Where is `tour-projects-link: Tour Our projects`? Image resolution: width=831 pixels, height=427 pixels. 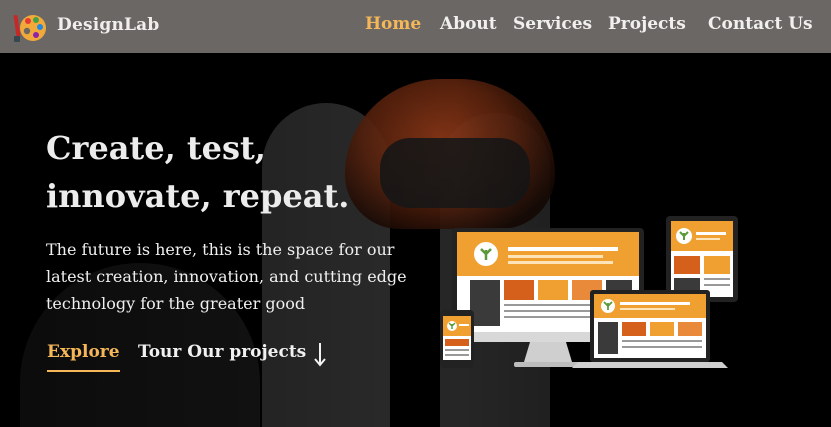 tour-projects-link: Tour Our projects is located at coordinates (222, 352).